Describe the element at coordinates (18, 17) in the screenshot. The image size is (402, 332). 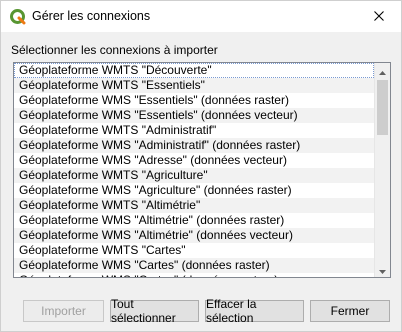
I see `qgis-icon` at that location.